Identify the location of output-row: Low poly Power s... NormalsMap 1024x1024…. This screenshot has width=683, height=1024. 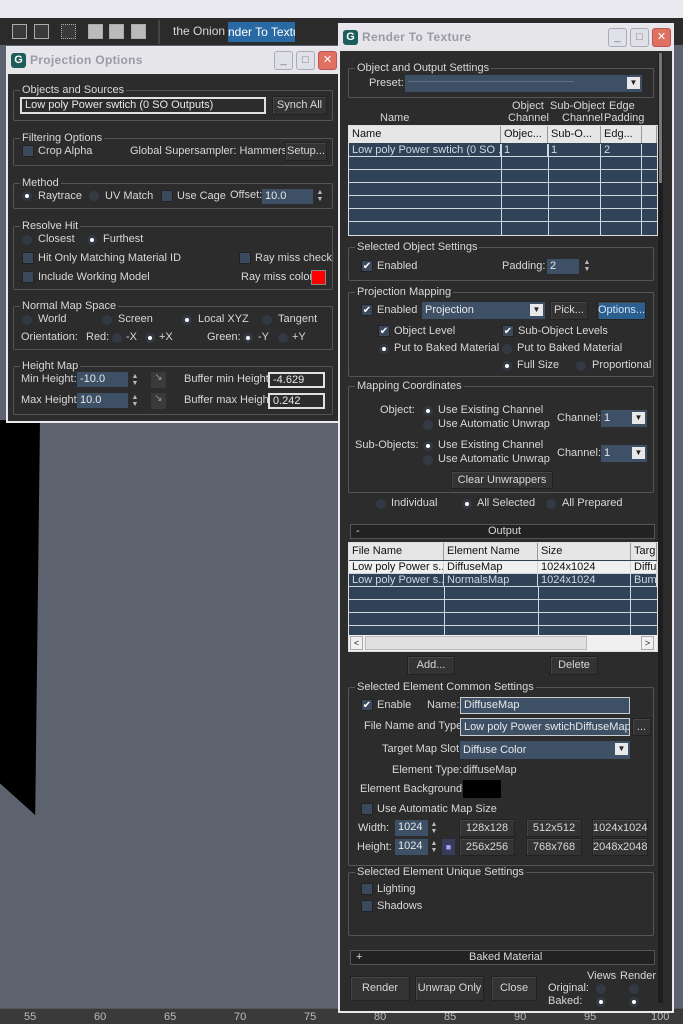
(503, 580).